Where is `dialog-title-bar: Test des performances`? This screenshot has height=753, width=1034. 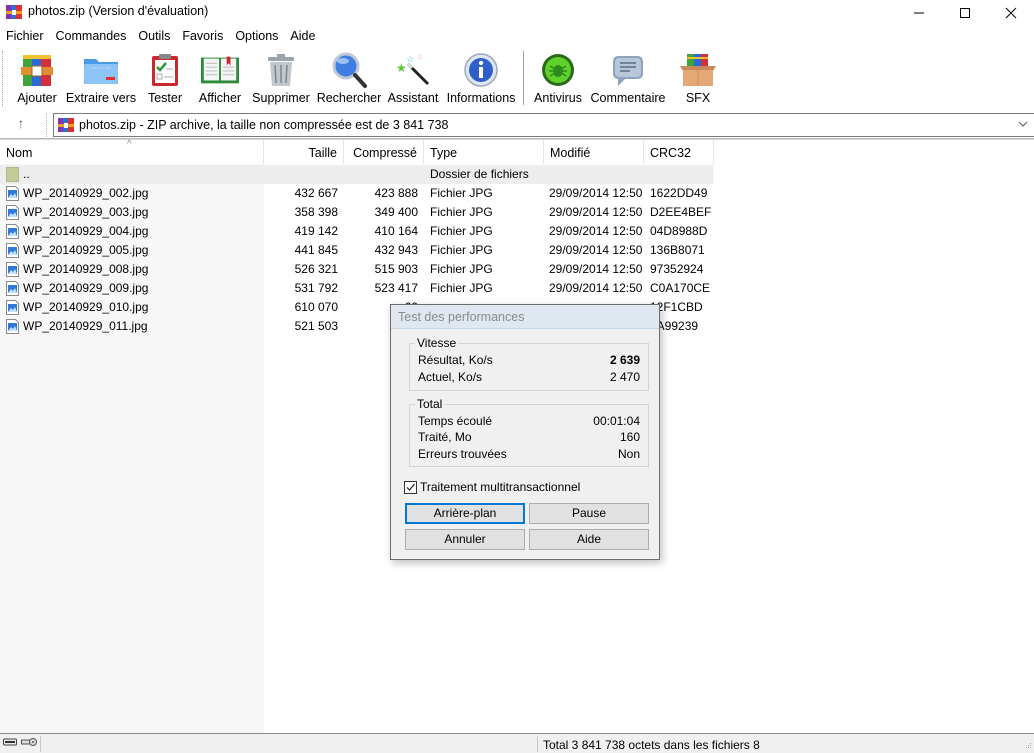 dialog-title-bar: Test des performances is located at coordinates (525, 317).